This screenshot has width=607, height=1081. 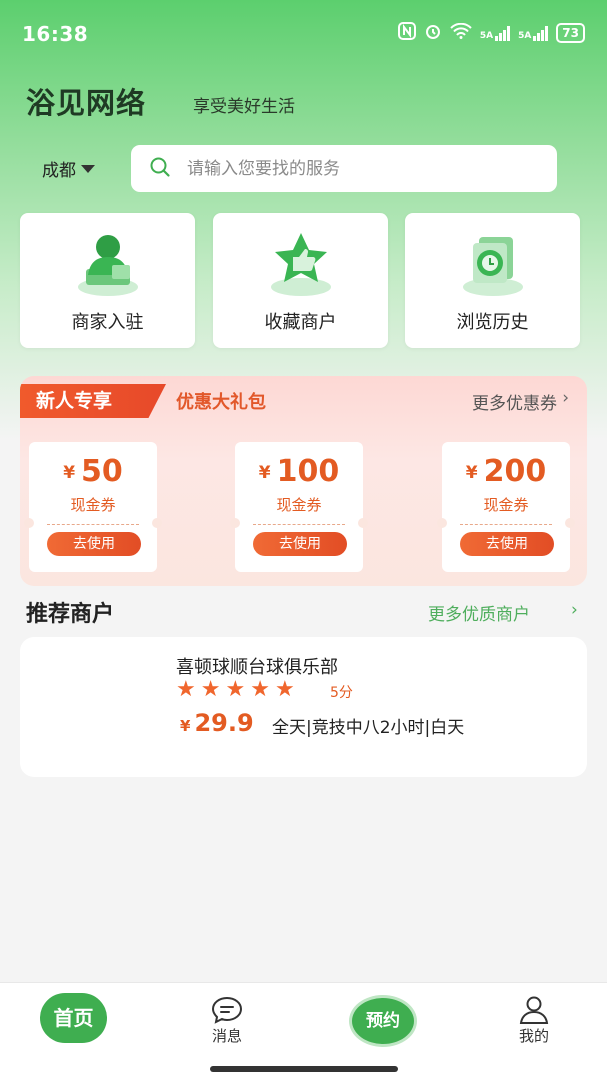 What do you see at coordinates (341, 693) in the screenshot?
I see `merchant-score: 5分` at bounding box center [341, 693].